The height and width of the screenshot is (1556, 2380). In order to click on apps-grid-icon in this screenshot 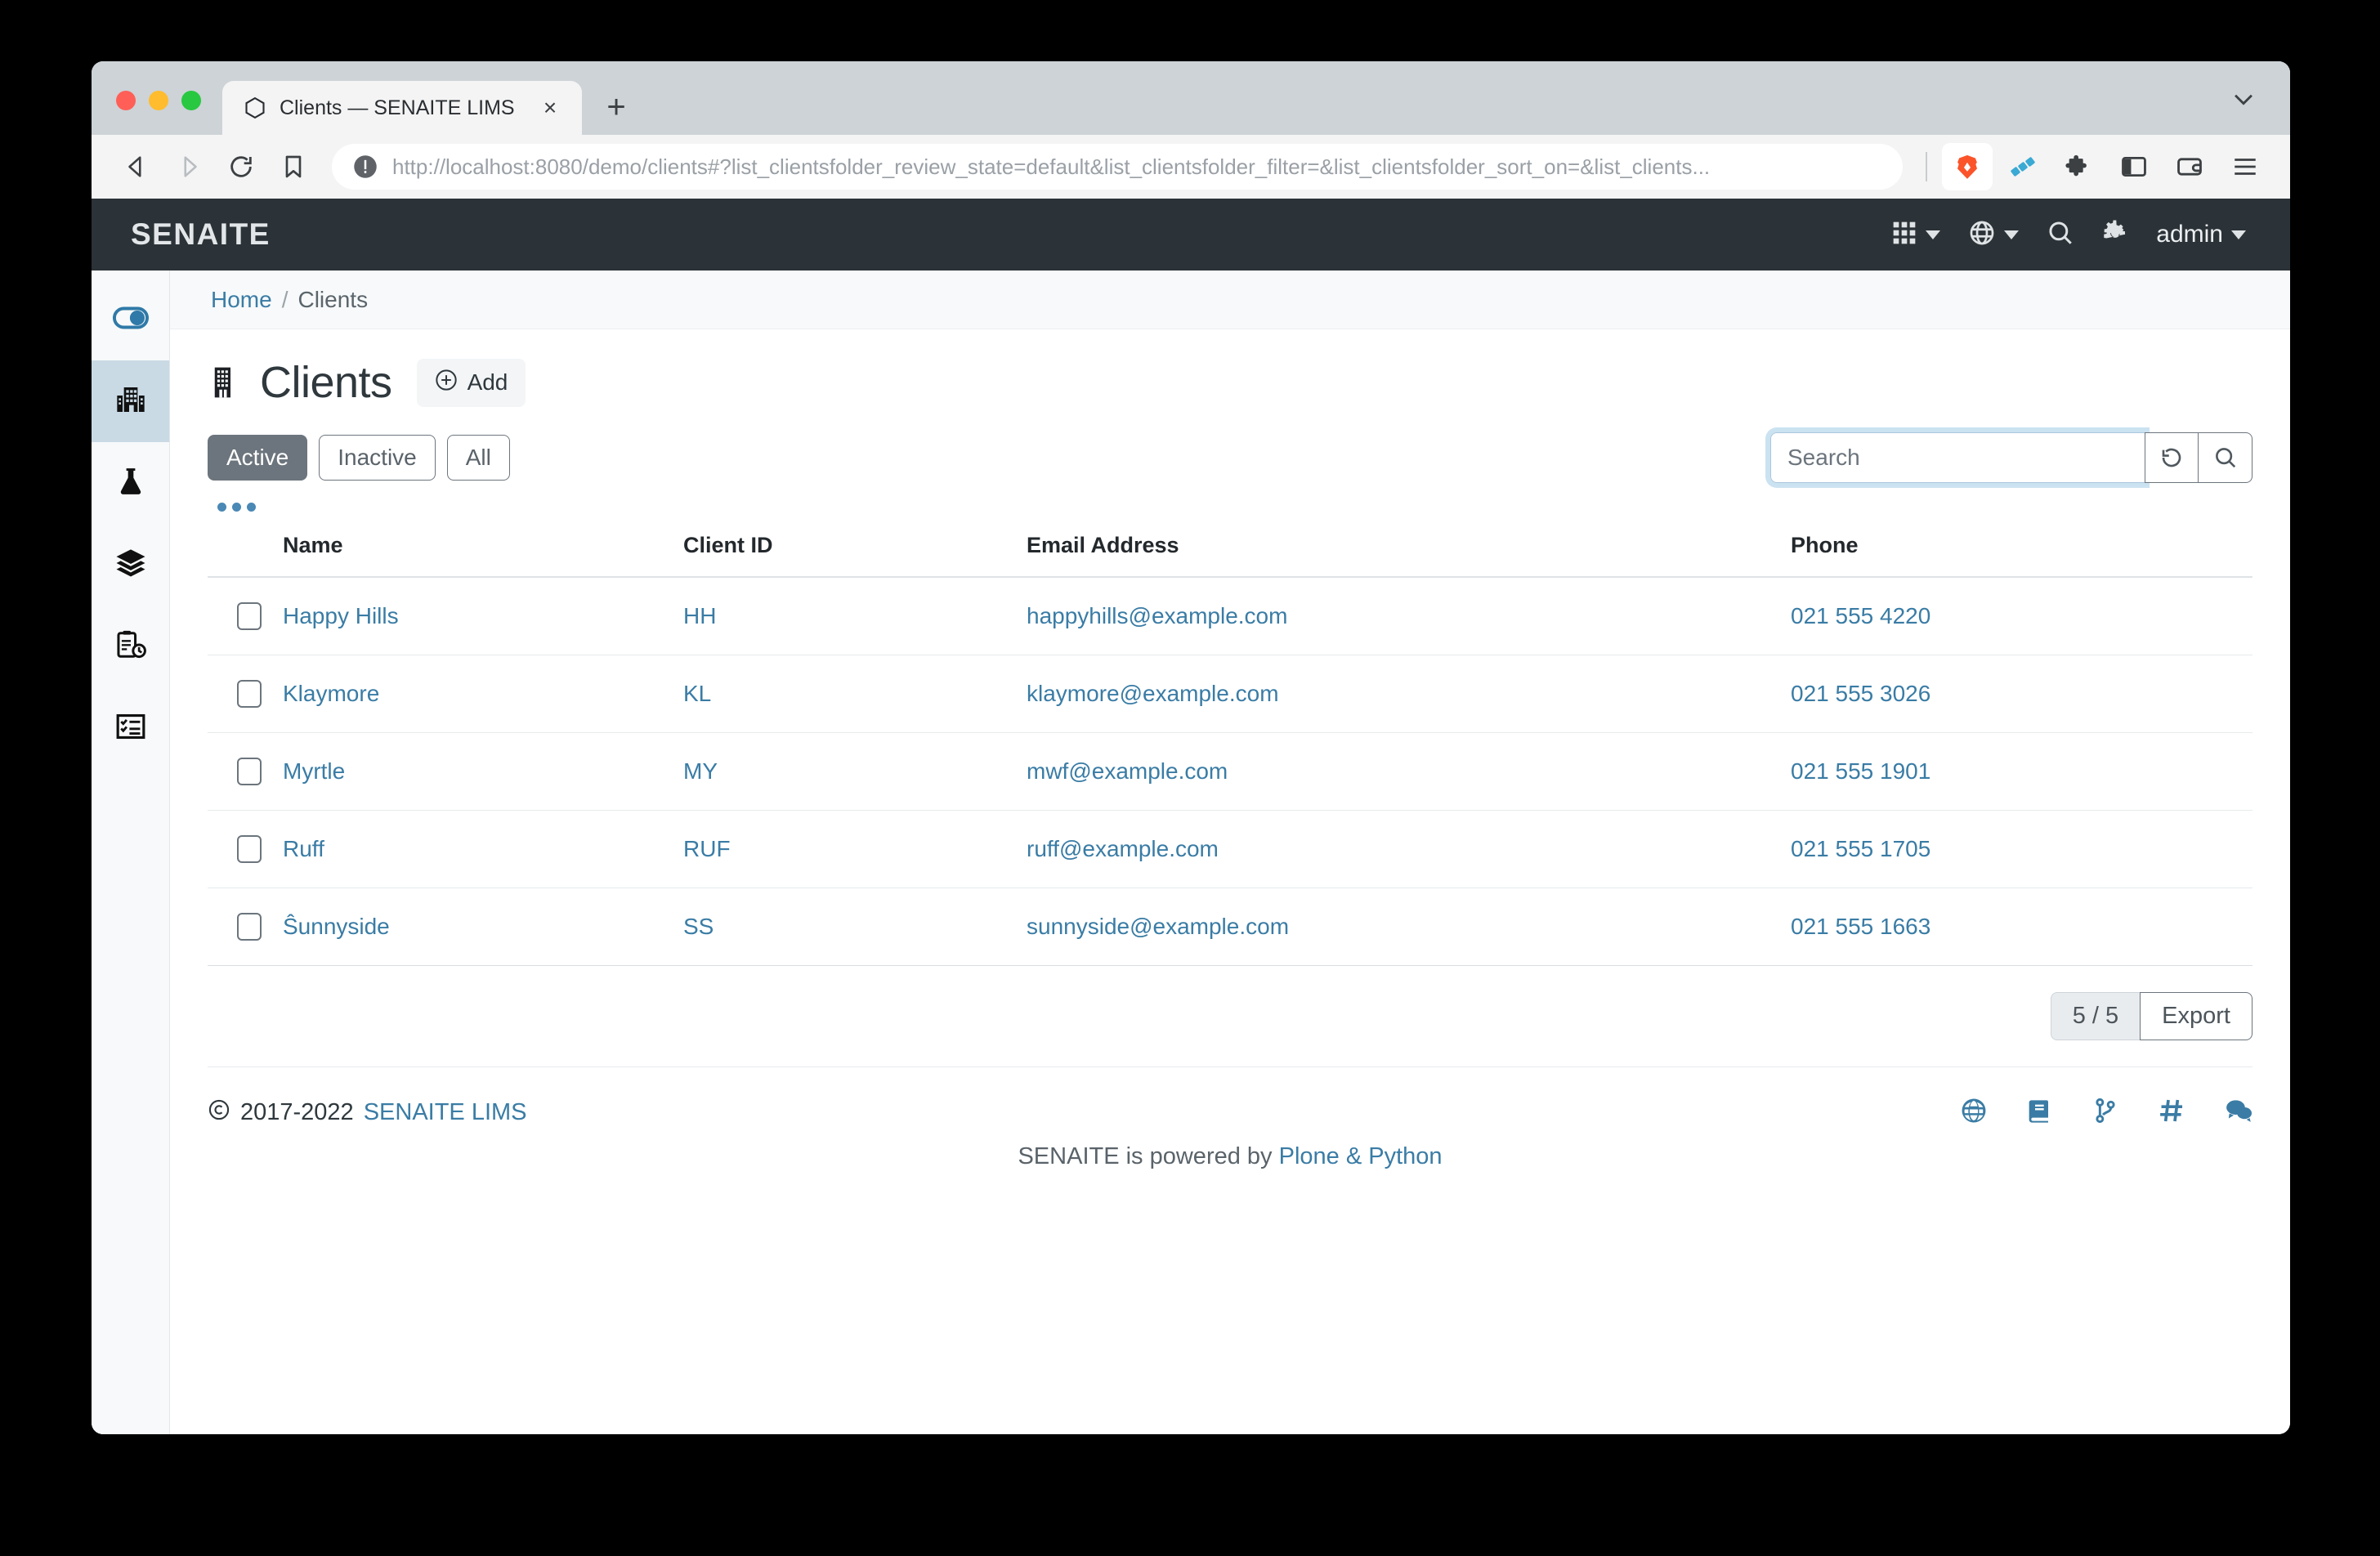, I will do `click(1904, 235)`.